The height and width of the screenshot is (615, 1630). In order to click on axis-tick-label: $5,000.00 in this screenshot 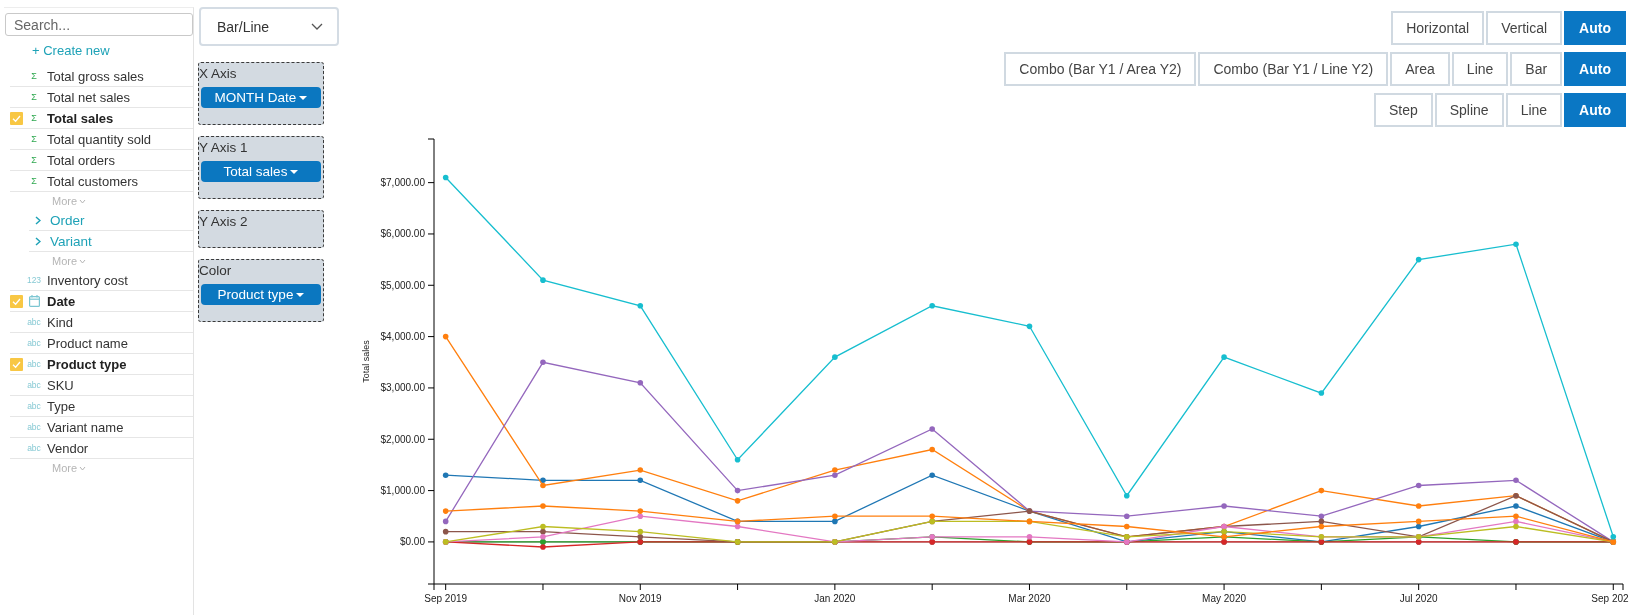, I will do `click(402, 285)`.